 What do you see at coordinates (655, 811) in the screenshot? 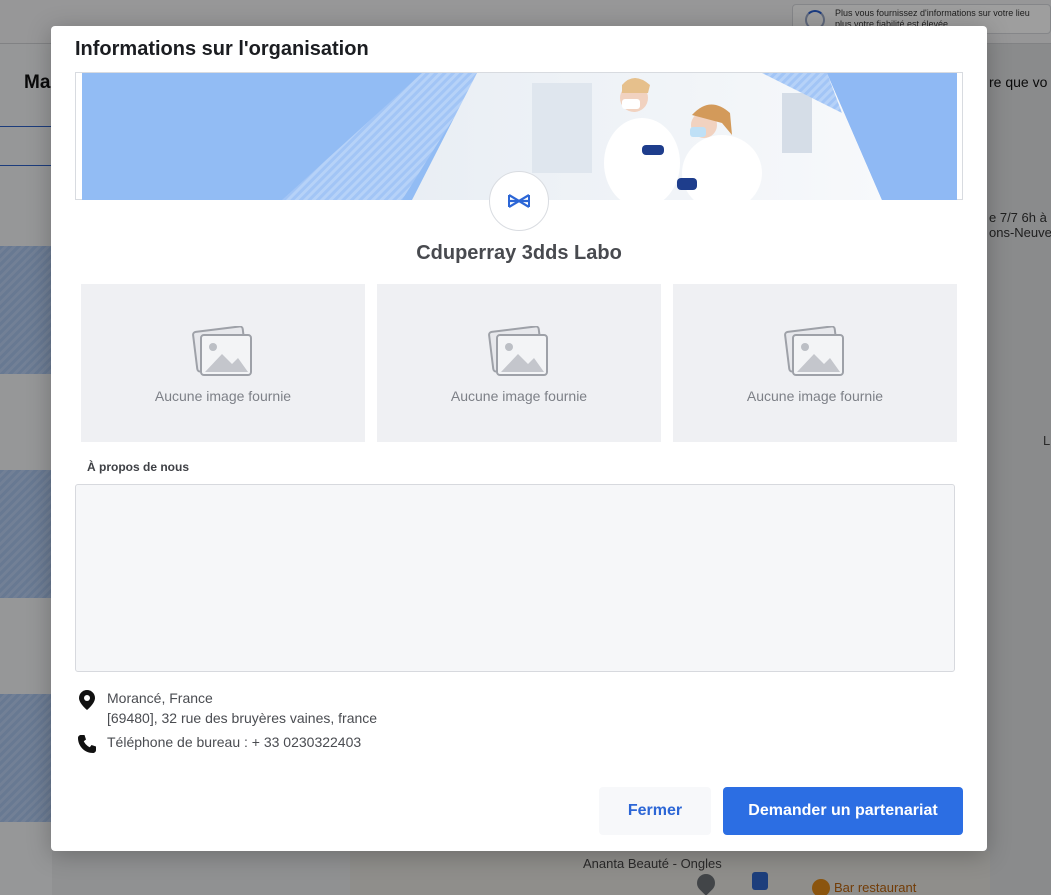
I see `close-button: Fermer` at bounding box center [655, 811].